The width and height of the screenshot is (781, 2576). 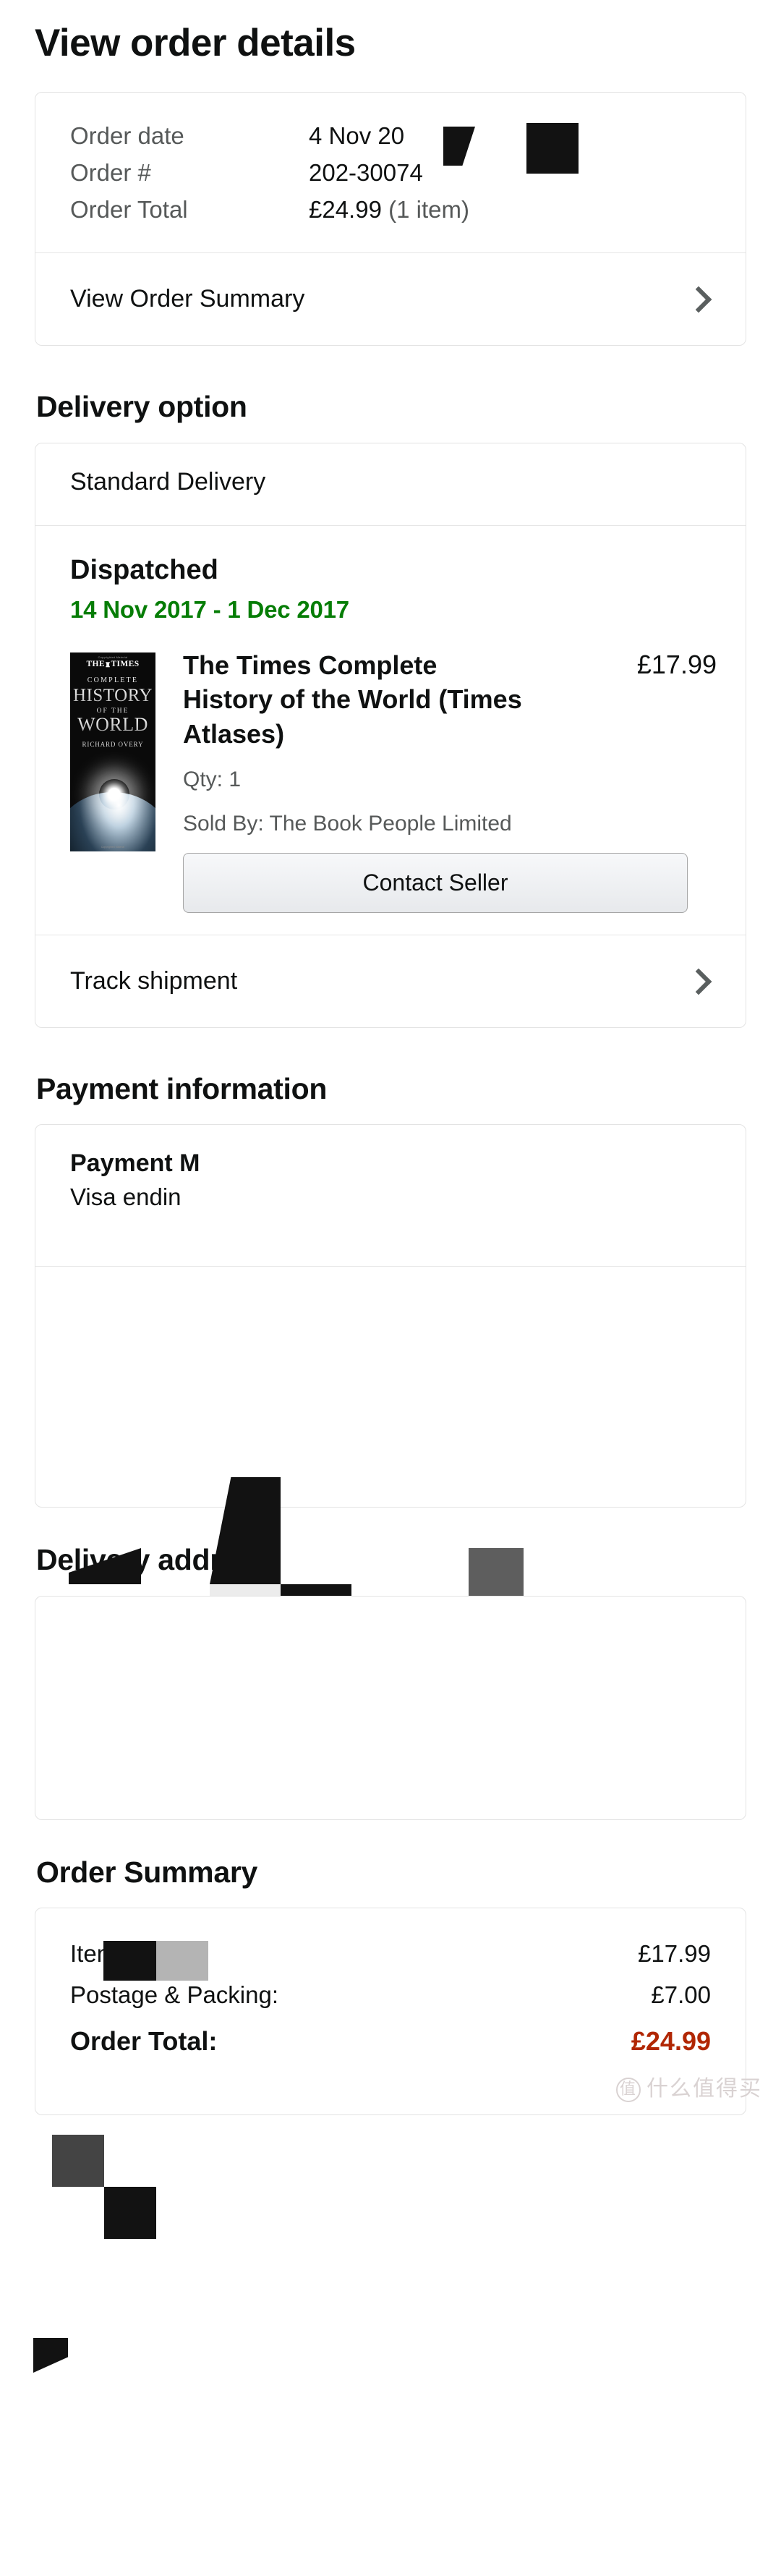 I want to click on view-order-summary-row: View Order Summary, so click(x=390, y=299).